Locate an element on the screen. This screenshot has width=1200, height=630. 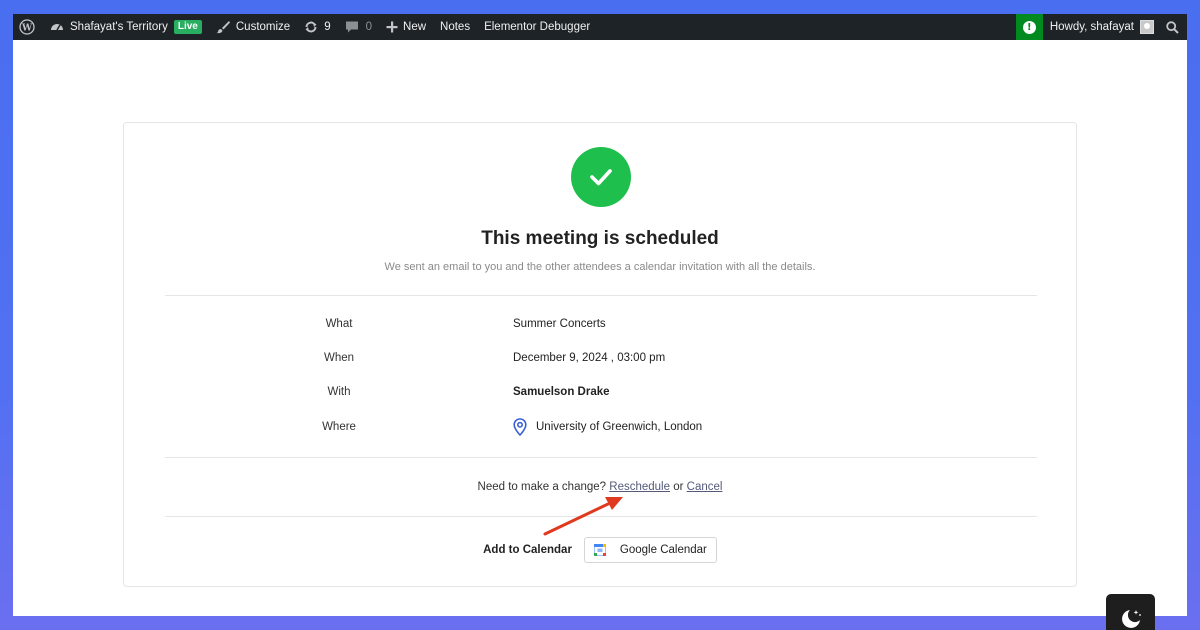
customize-link: Customize is located at coordinates (253, 27).